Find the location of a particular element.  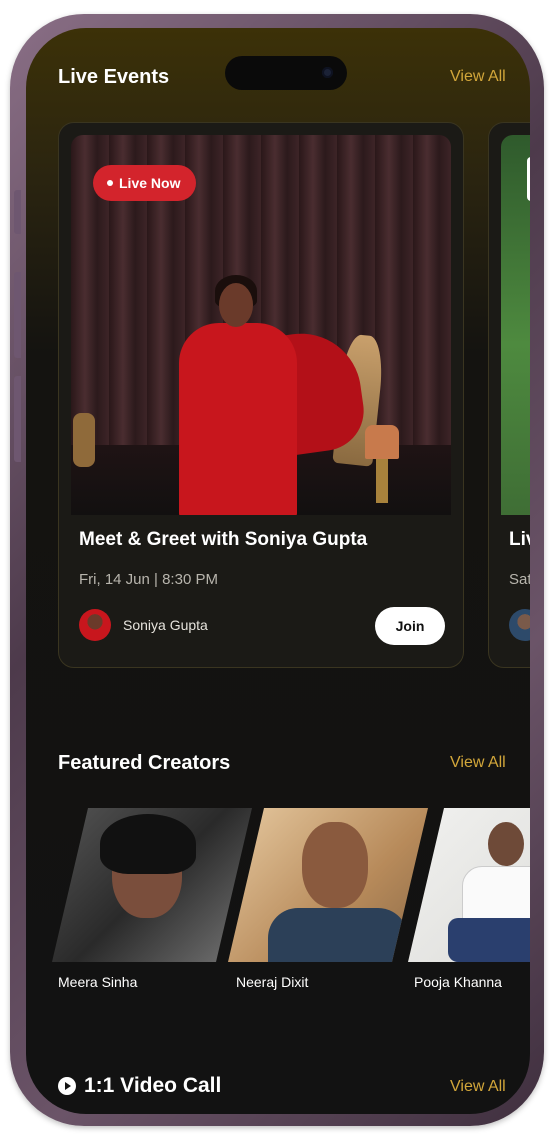

join-button: Join is located at coordinates (410, 626).